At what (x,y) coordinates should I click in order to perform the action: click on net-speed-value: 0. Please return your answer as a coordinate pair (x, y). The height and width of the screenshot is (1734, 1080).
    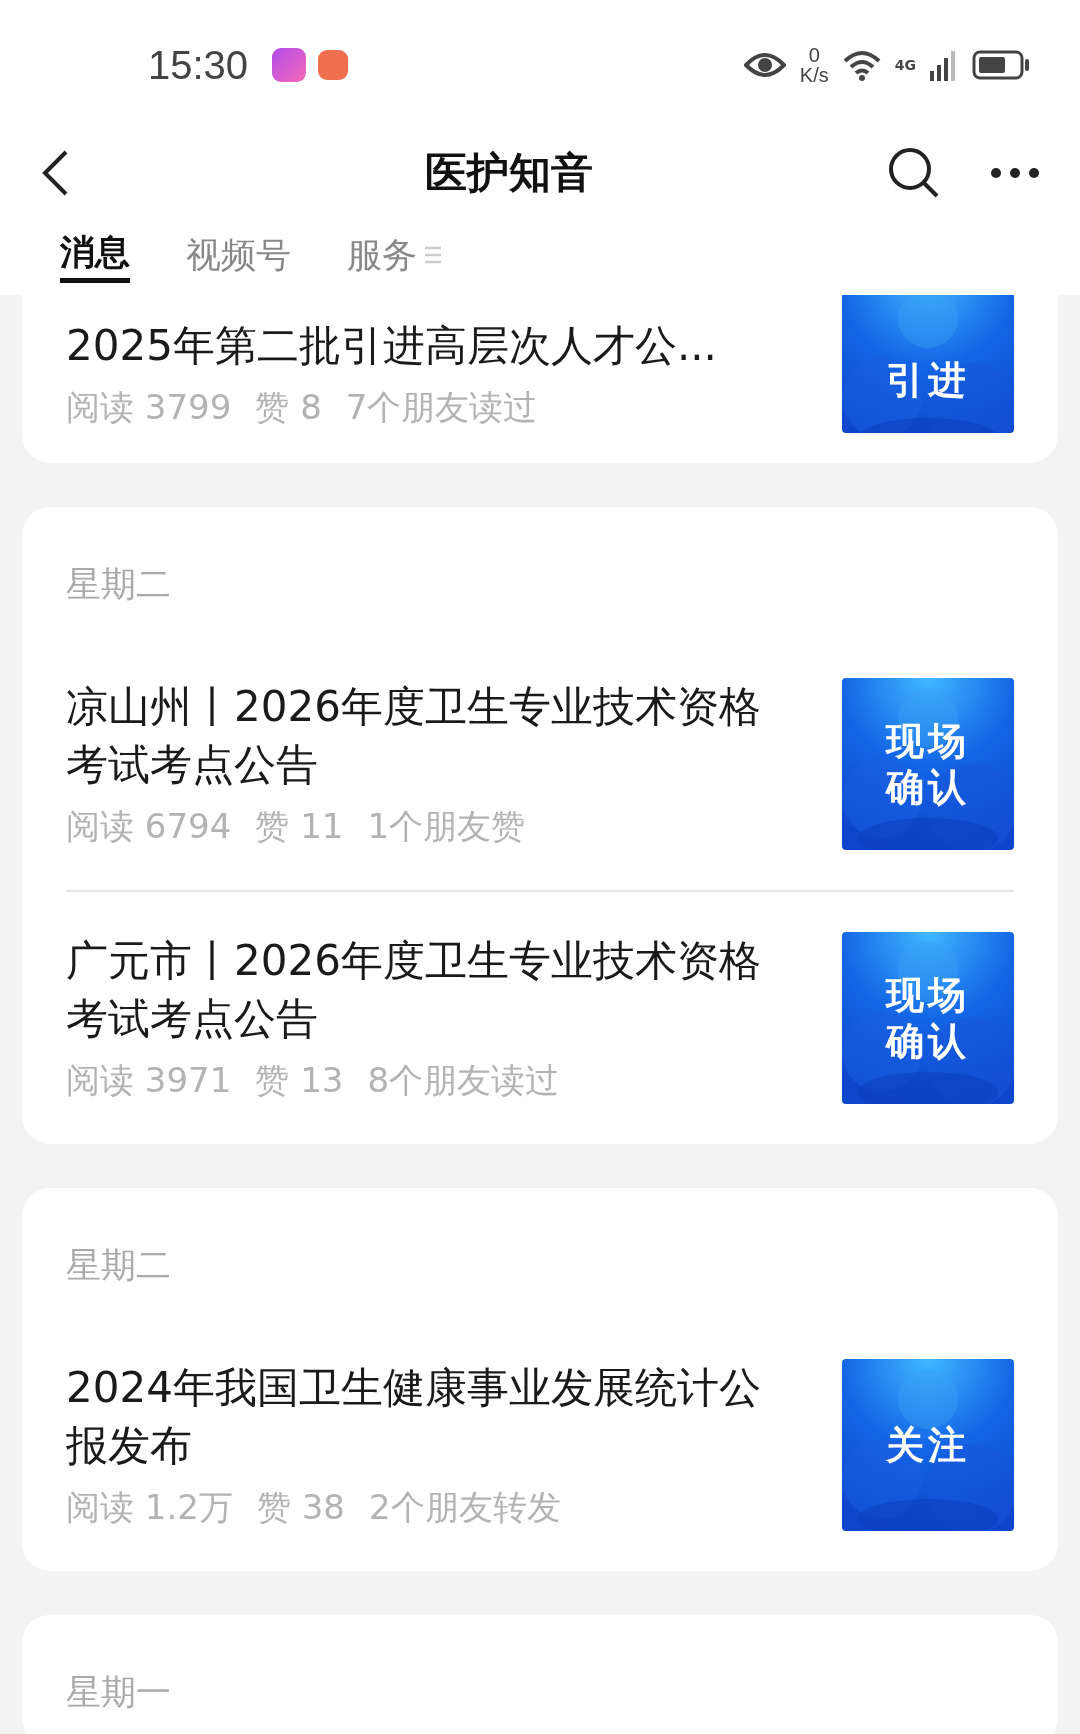
    Looking at the image, I should click on (814, 55).